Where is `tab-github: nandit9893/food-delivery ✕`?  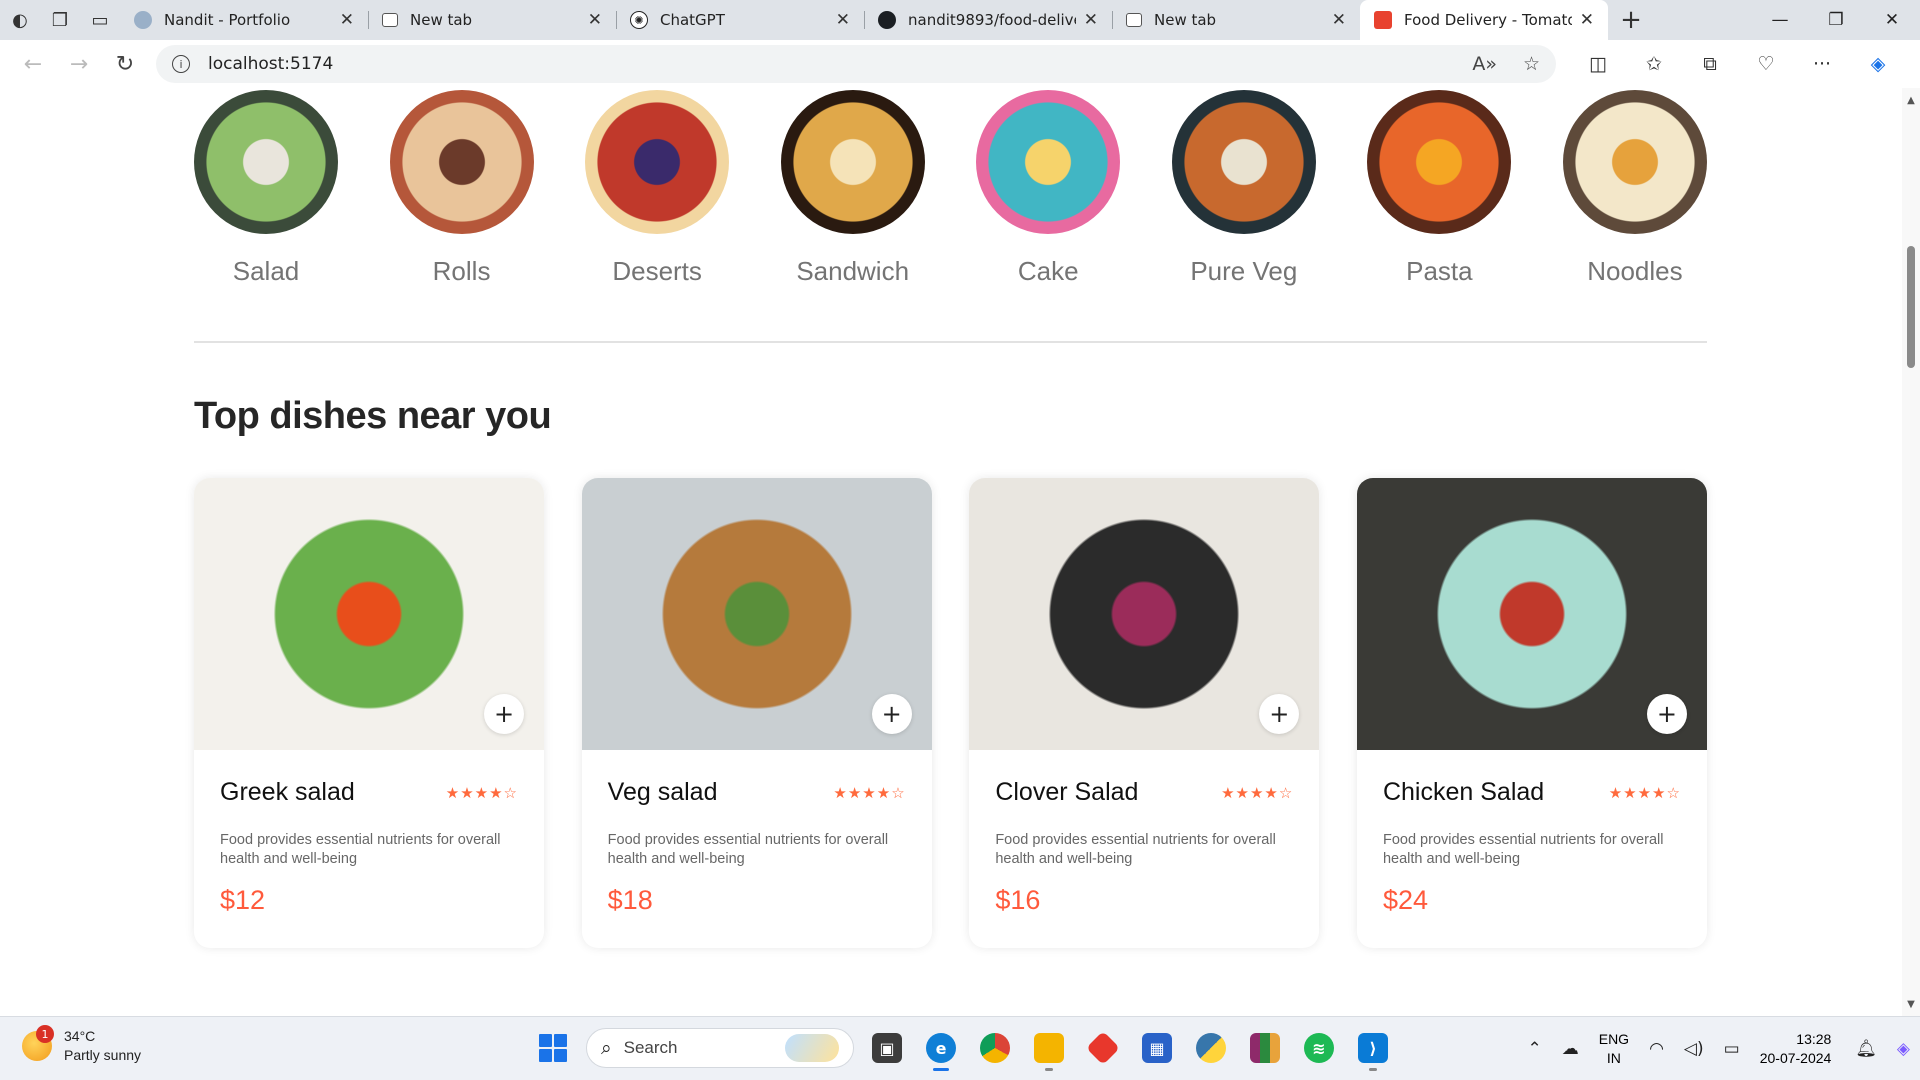
tab-github: nandit9893/food-delivery ✕ is located at coordinates (988, 20).